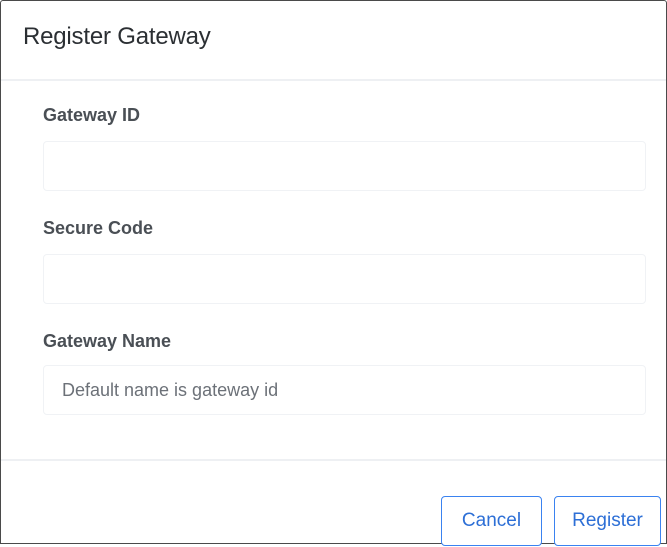 The width and height of the screenshot is (667, 547). What do you see at coordinates (344, 166) in the screenshot?
I see `gateway-id-input` at bounding box center [344, 166].